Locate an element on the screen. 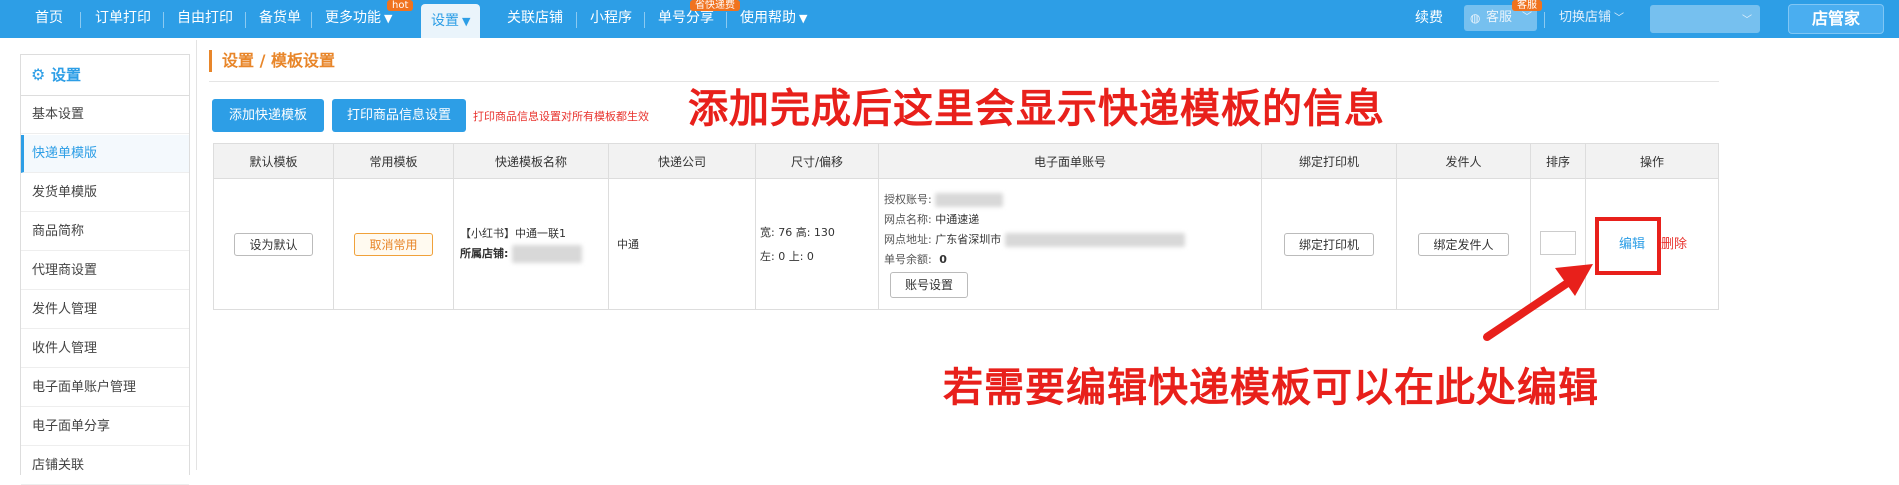 Image resolution: width=1899 pixels, height=485 pixels. switch-shop-label: 切换店铺 is located at coordinates (1585, 17).